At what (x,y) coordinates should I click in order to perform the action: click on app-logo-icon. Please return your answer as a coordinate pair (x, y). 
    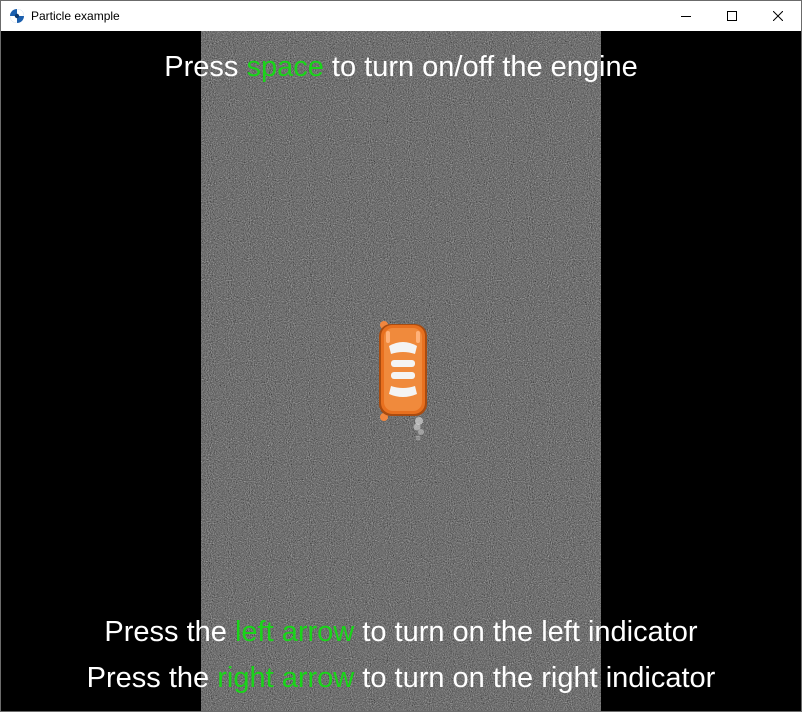
    Looking at the image, I should click on (17, 16).